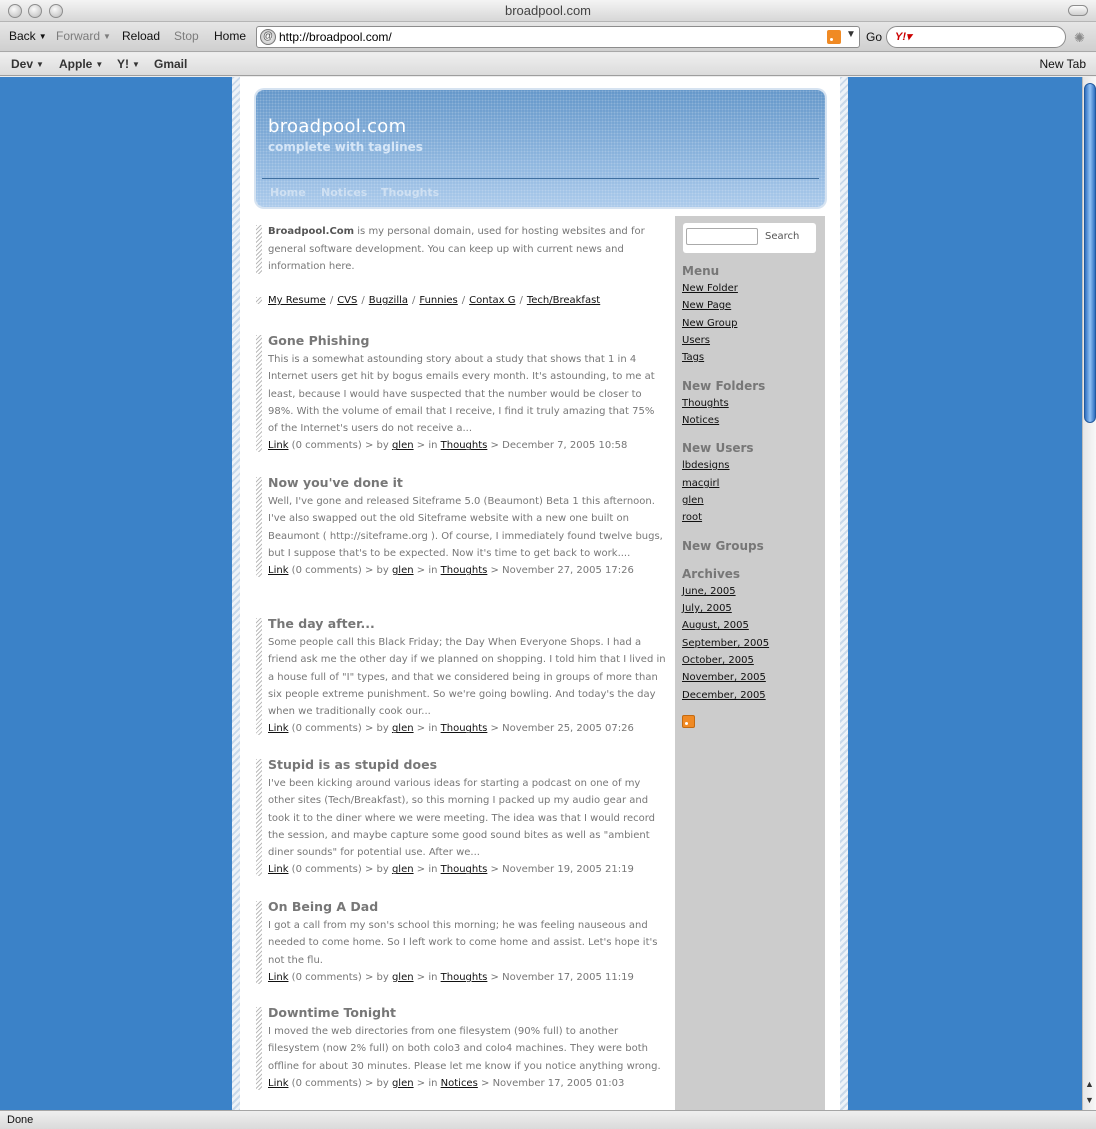 The height and width of the screenshot is (1129, 1096). Describe the element at coordinates (558, 37) in the screenshot. I see `address-bar: @ http://broadpool.com/ ▼` at that location.